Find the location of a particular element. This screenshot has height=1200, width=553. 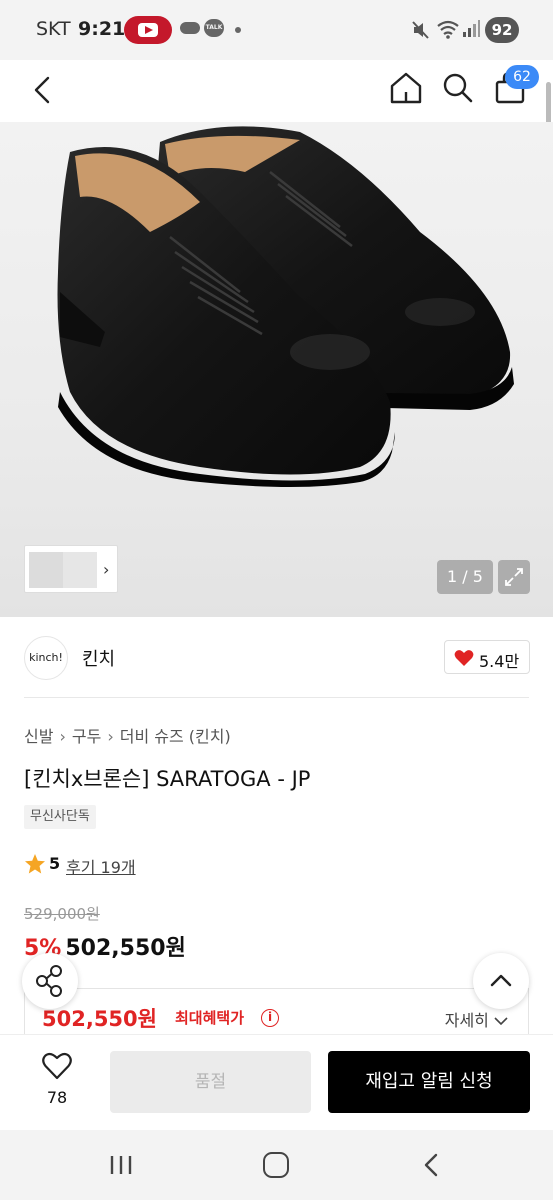

purchase-bar: 78 품절 재입고 알림 신청 is located at coordinates (276, 1082).